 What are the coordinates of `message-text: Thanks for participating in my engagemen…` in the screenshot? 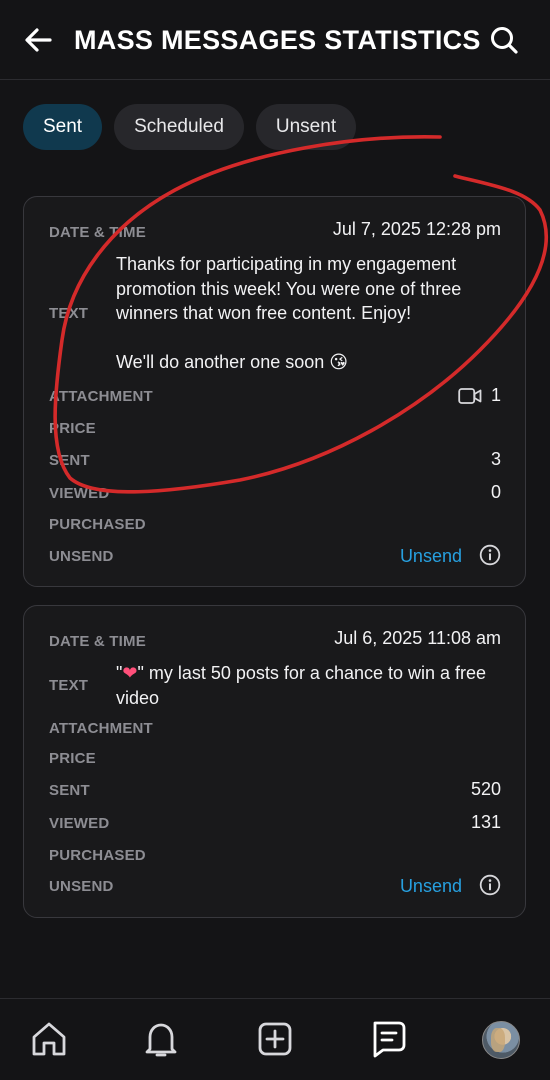 It's located at (306, 313).